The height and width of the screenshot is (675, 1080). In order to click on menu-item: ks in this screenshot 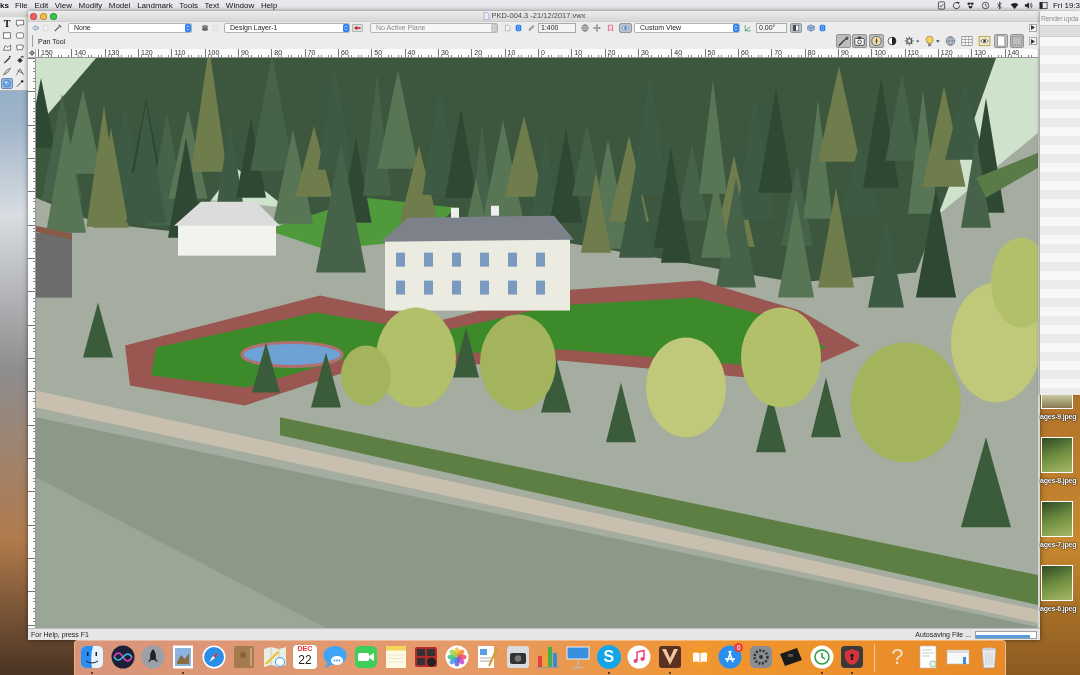, I will do `click(4, 5)`.